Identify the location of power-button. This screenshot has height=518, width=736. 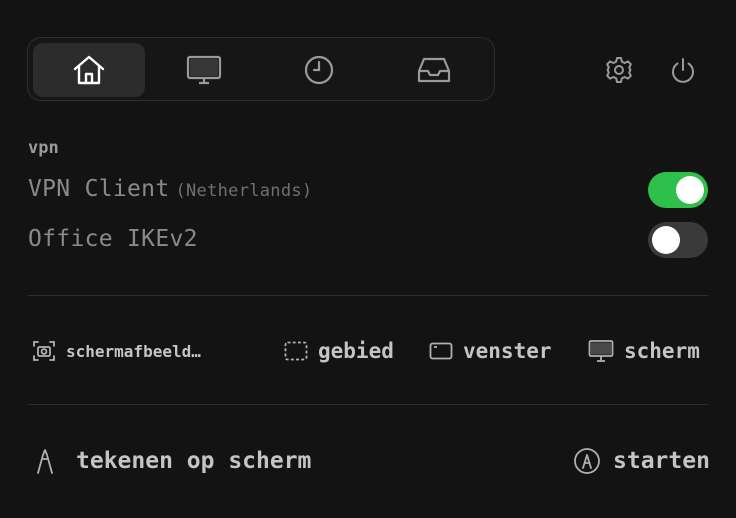
(683, 70).